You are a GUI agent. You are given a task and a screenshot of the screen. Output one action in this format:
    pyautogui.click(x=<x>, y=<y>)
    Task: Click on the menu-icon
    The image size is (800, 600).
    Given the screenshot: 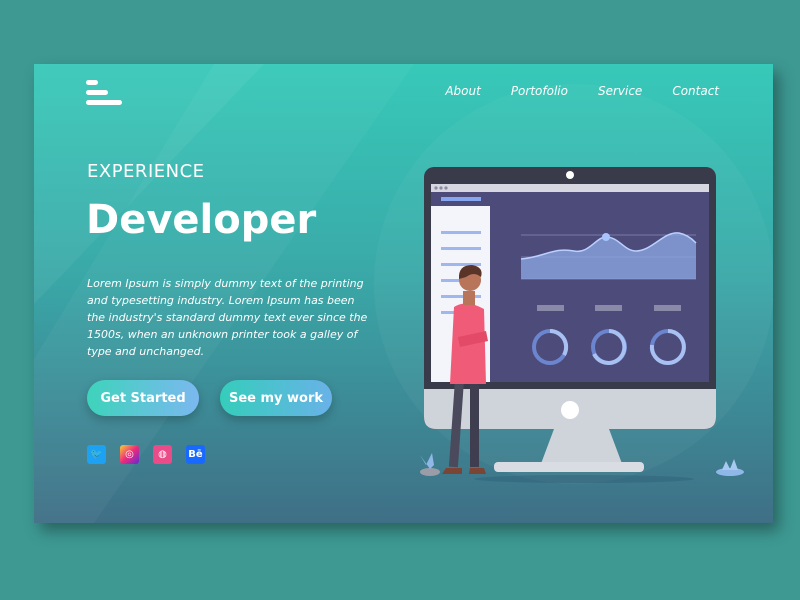 What is the action you would take?
    pyautogui.click(x=105, y=93)
    